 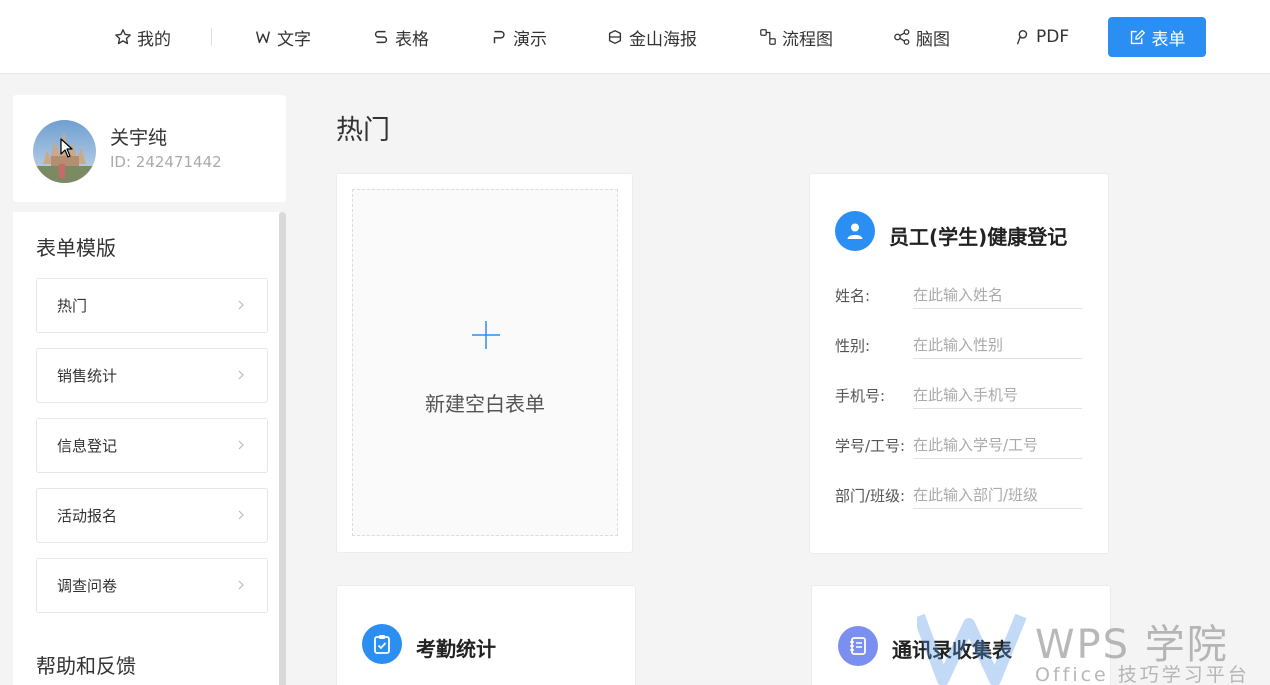 I want to click on section-title: 热门, so click(x=363, y=130).